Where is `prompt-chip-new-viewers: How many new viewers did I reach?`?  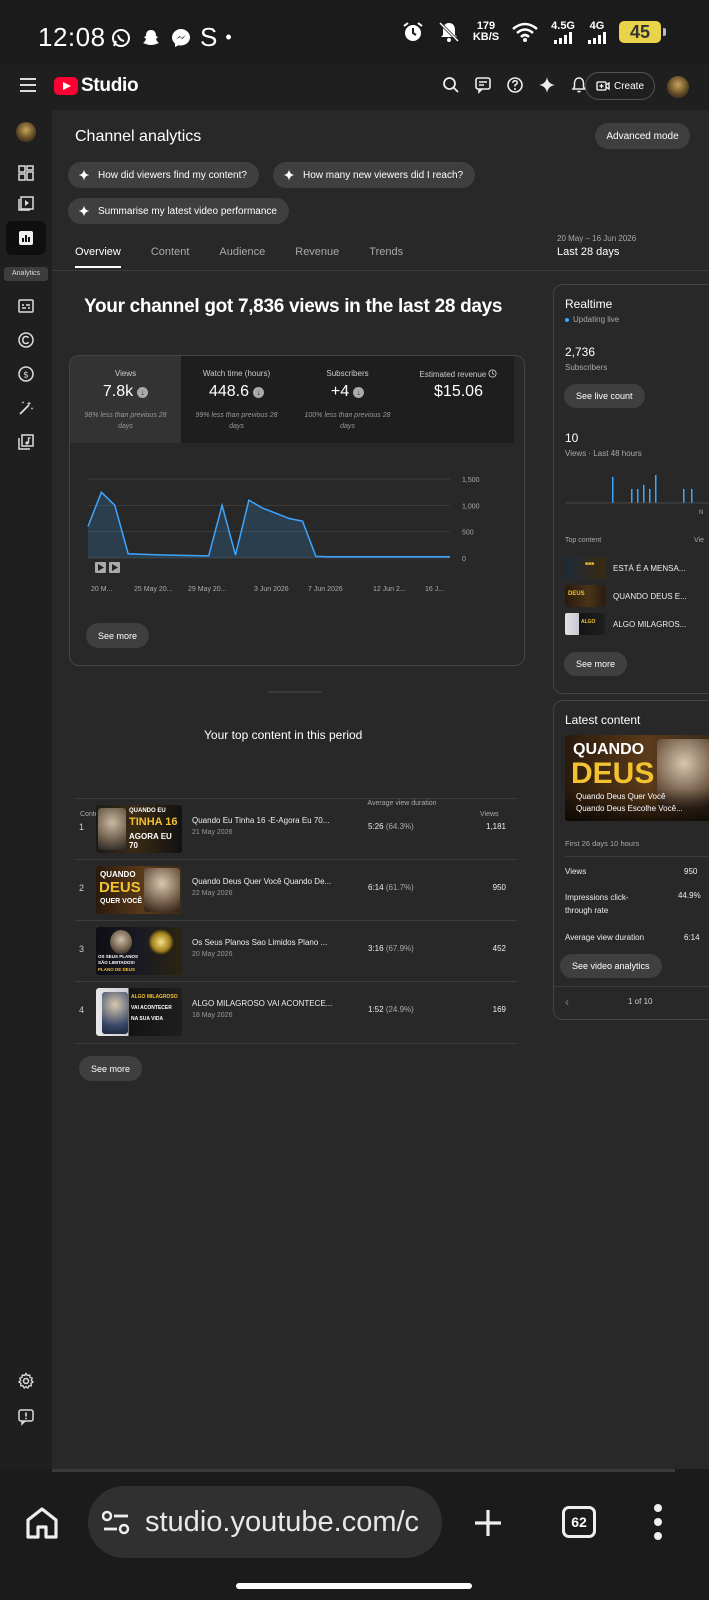
prompt-chip-new-viewers: How many new viewers did I reach? is located at coordinates (374, 175).